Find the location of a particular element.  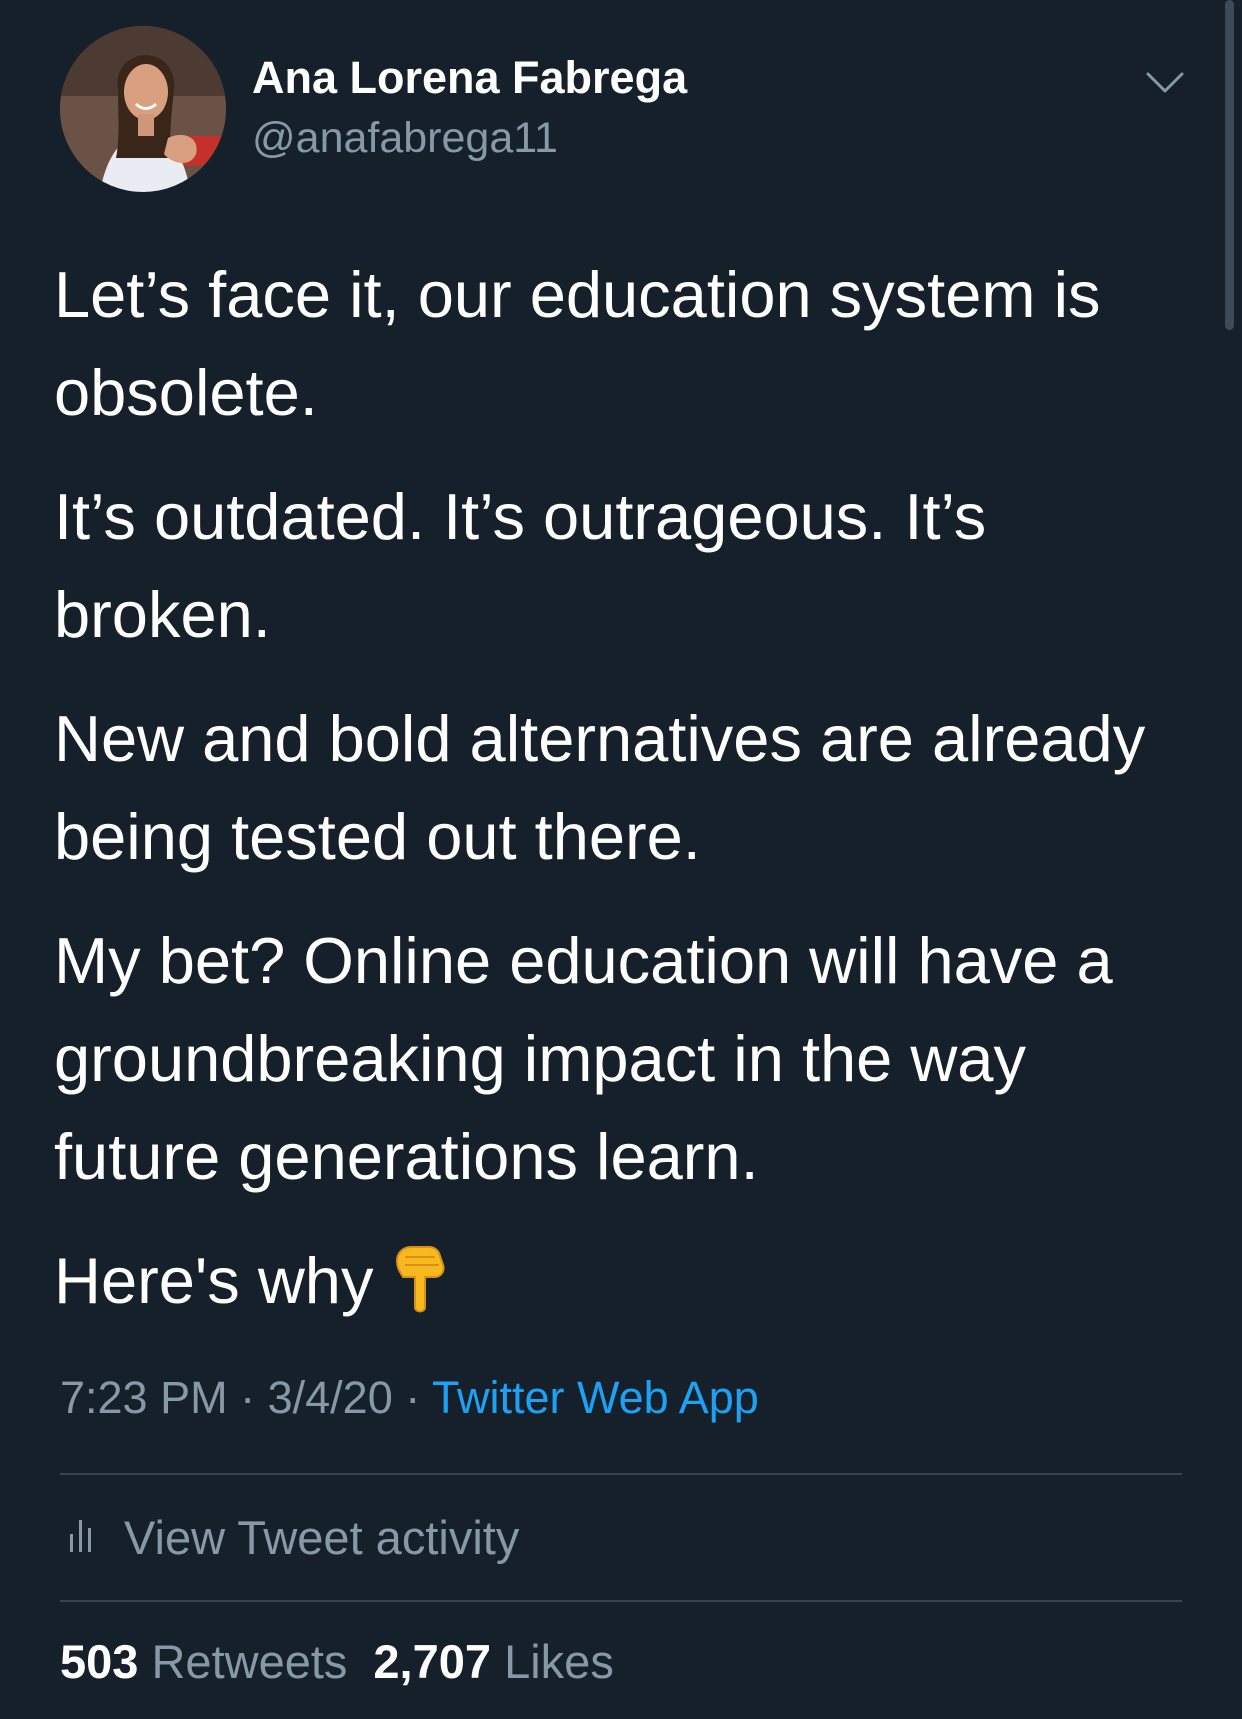

backhand-index-pointing-down-icon is located at coordinates (421, 1292).